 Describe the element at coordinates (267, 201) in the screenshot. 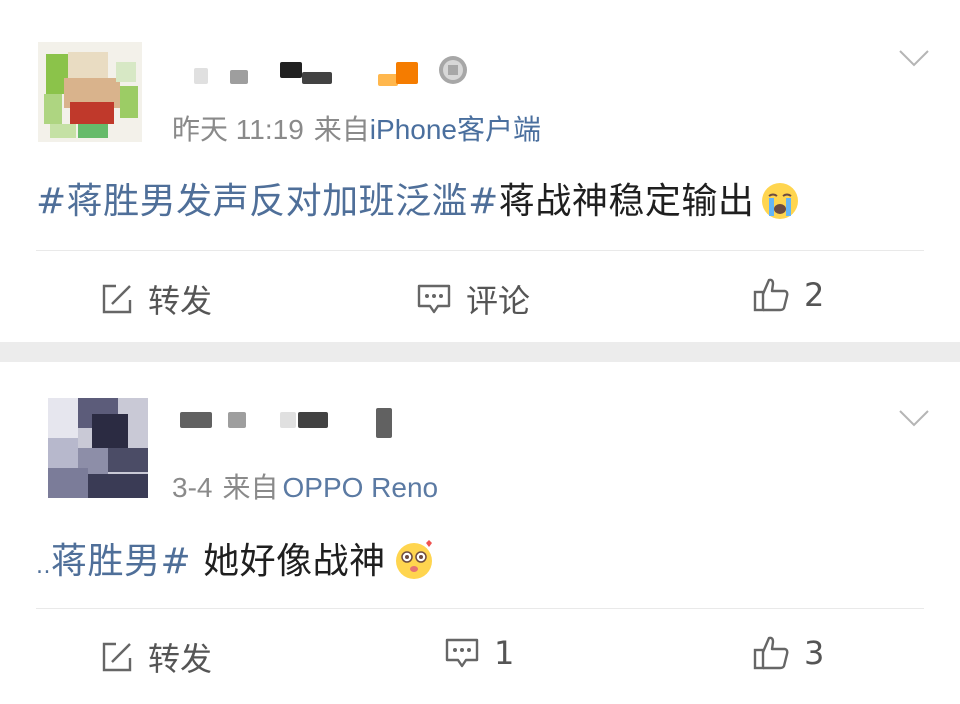

I see `hashtag-link: #蒋胜男发声反对加班泛滥#` at that location.